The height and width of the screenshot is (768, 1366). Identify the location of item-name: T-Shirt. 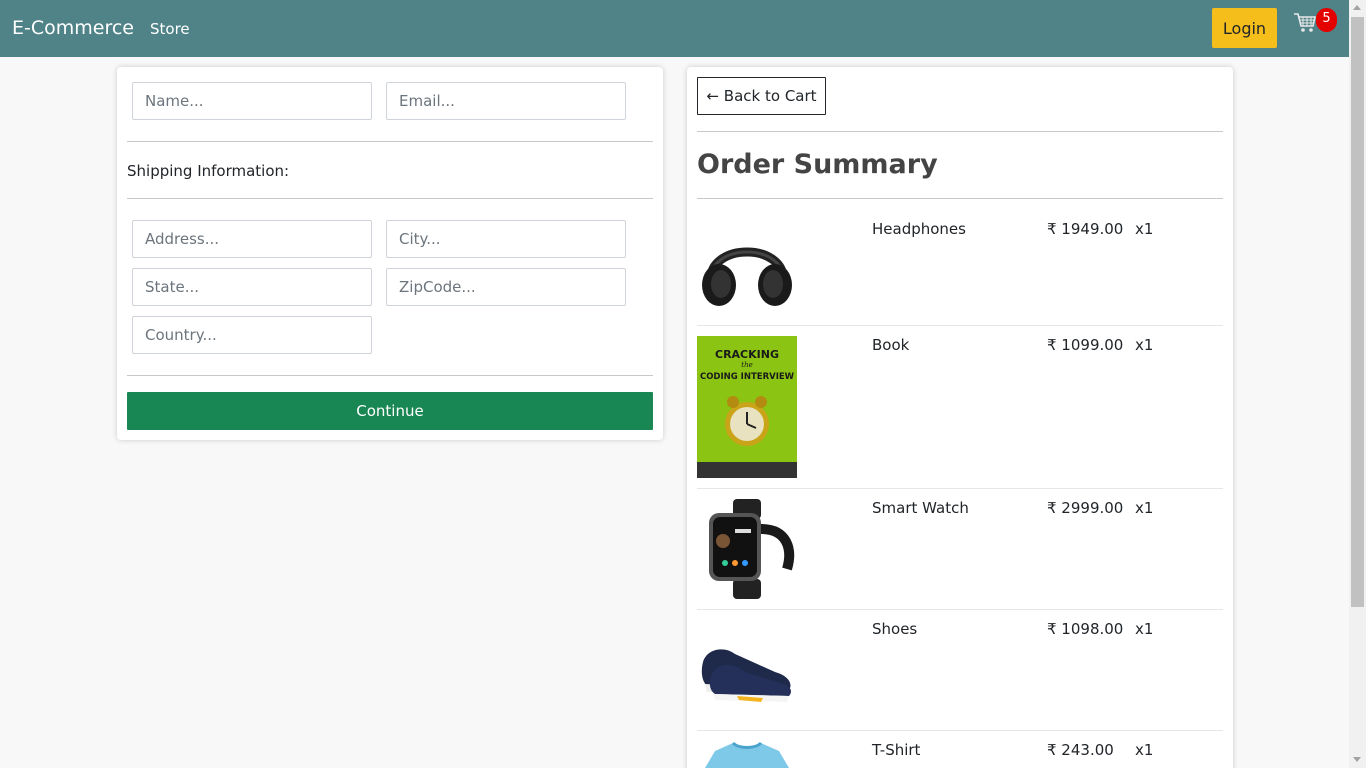
(896, 750).